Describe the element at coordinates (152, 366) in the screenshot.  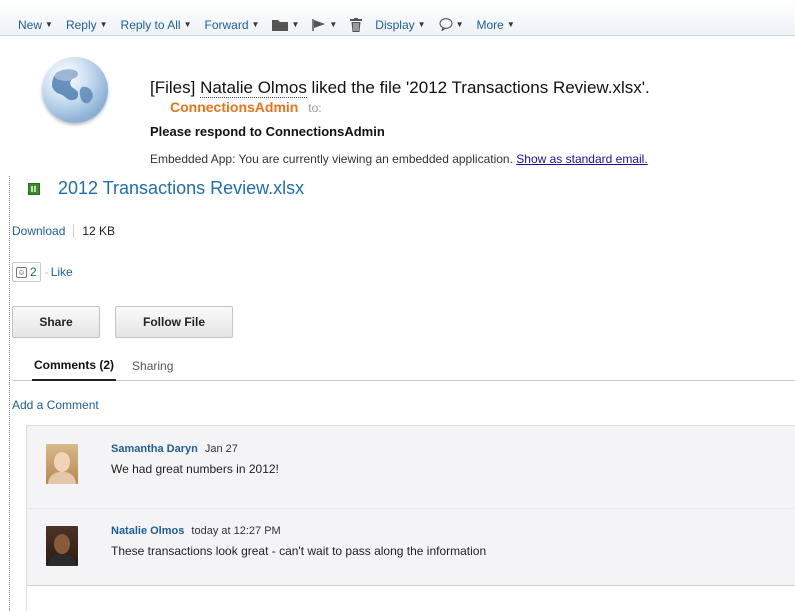
I see `tab-sharing: Sharing` at that location.